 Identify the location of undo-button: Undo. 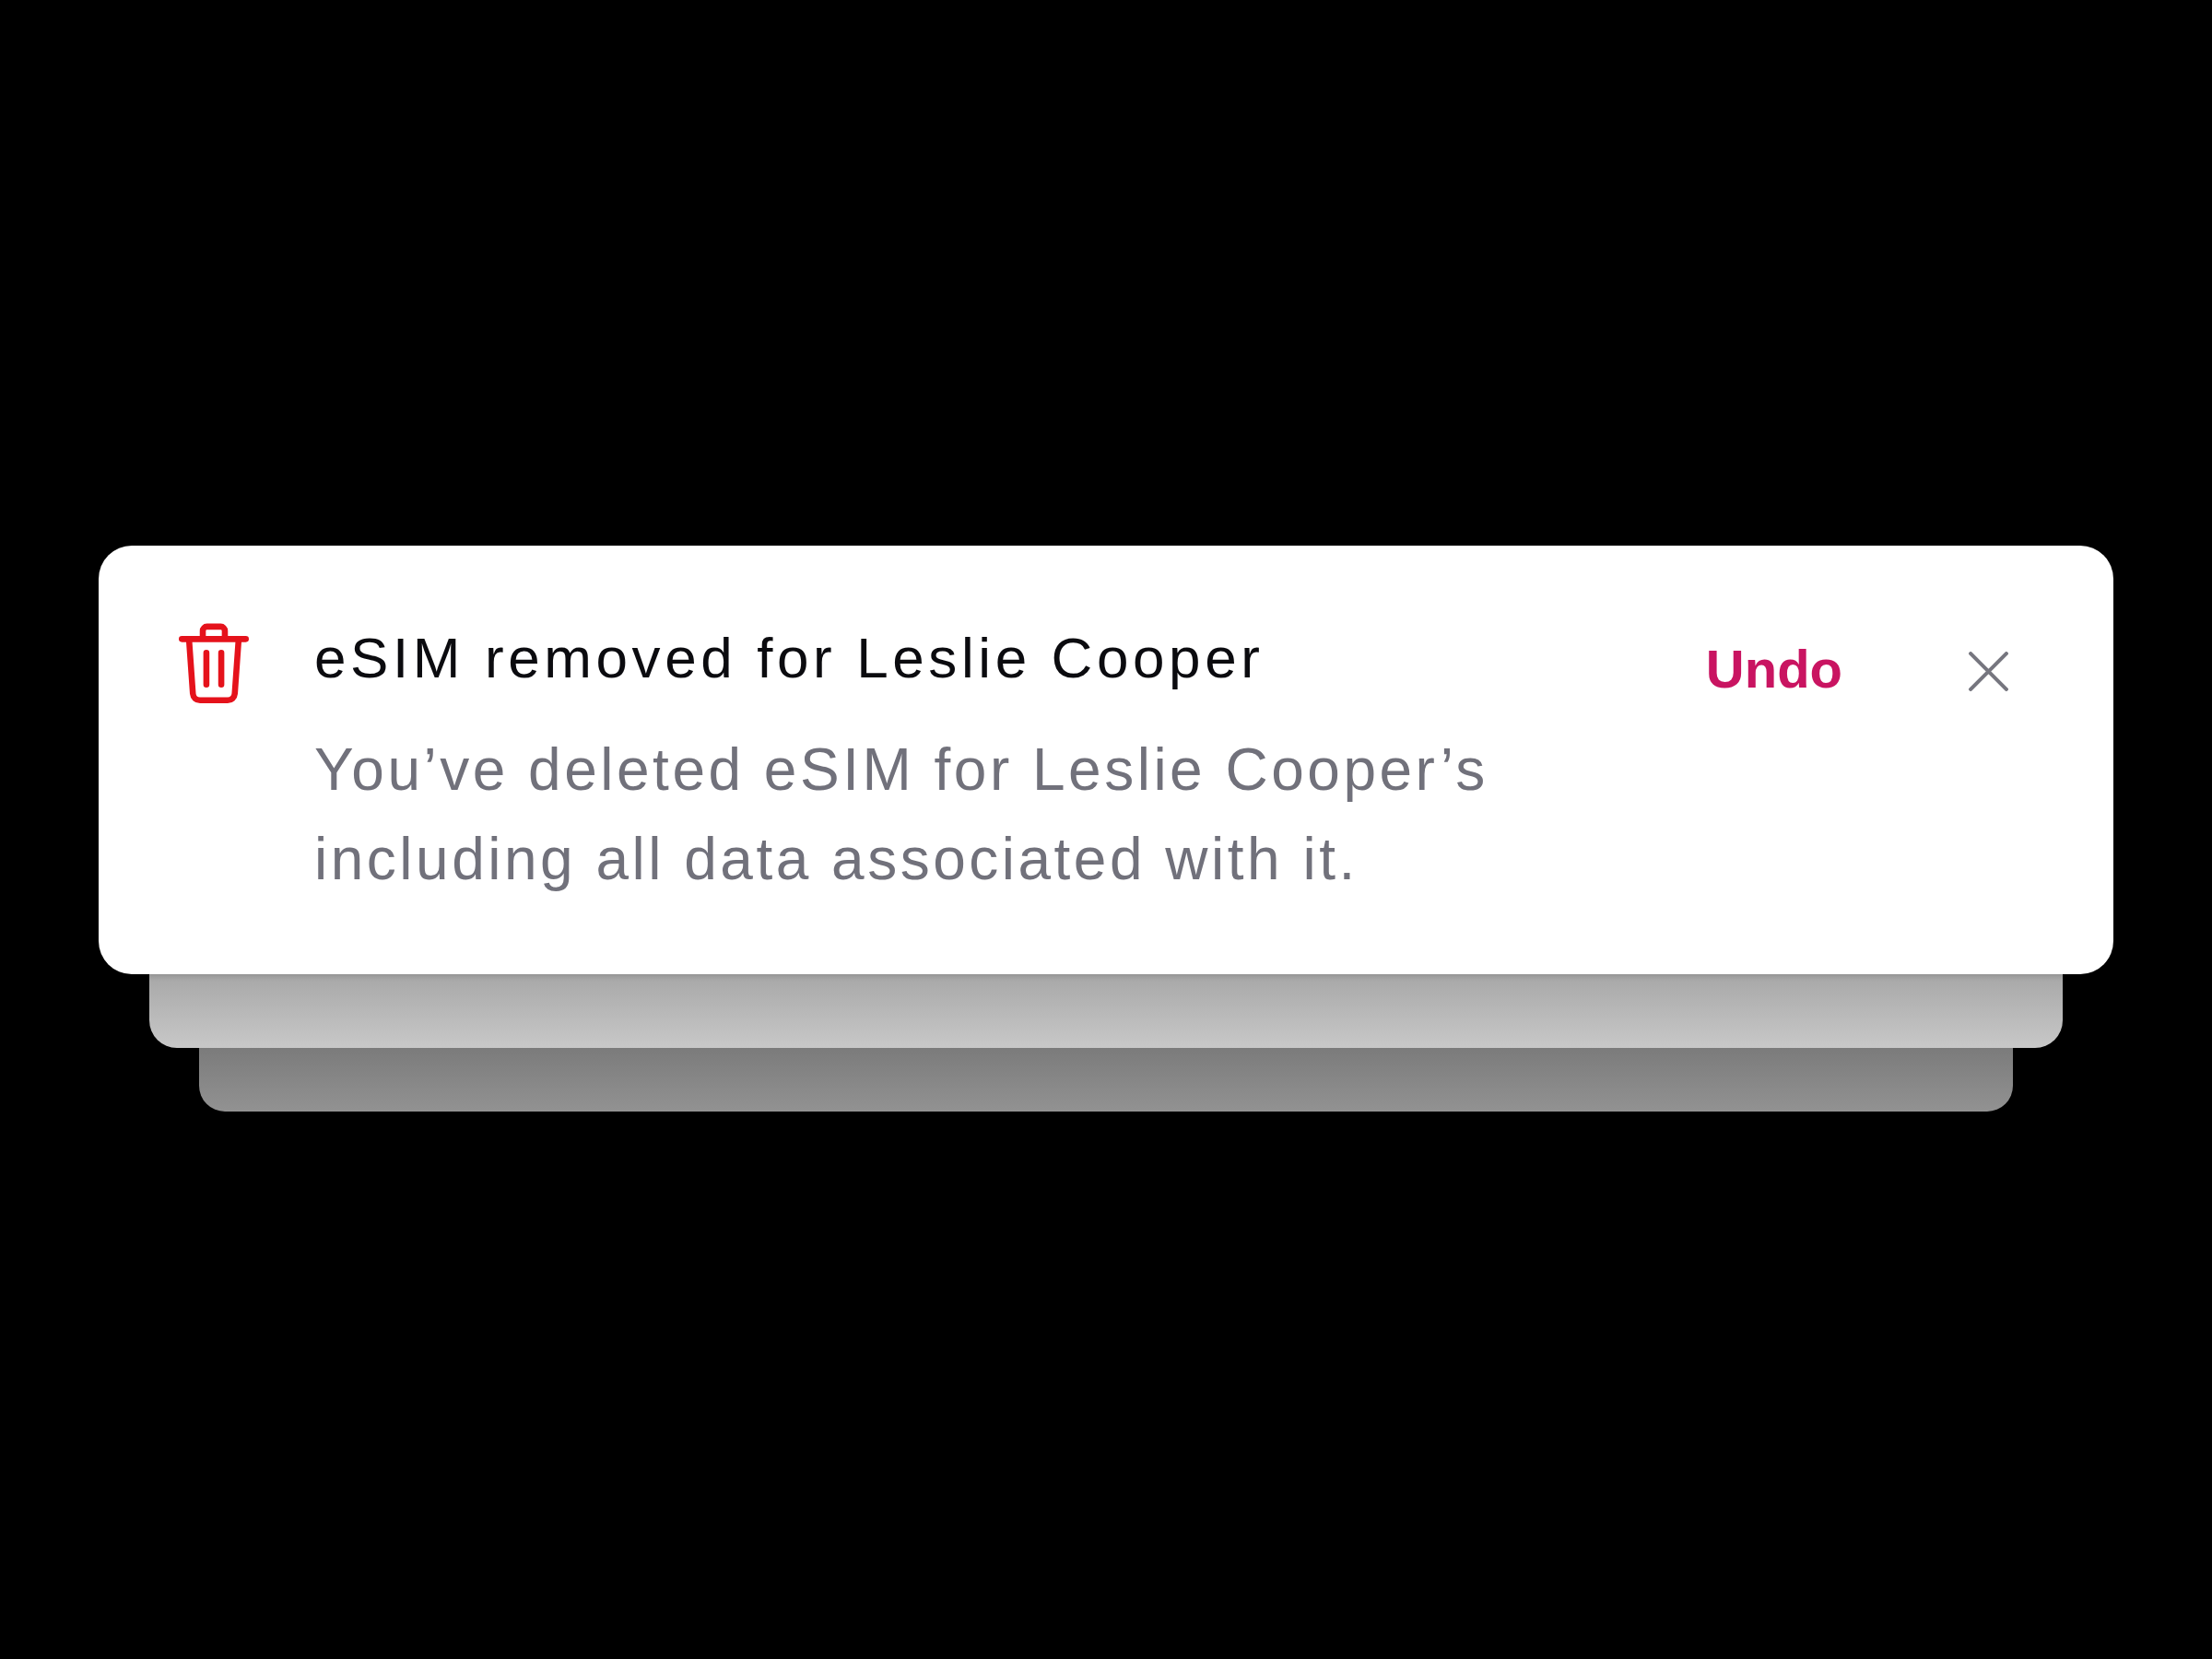
(1773, 668).